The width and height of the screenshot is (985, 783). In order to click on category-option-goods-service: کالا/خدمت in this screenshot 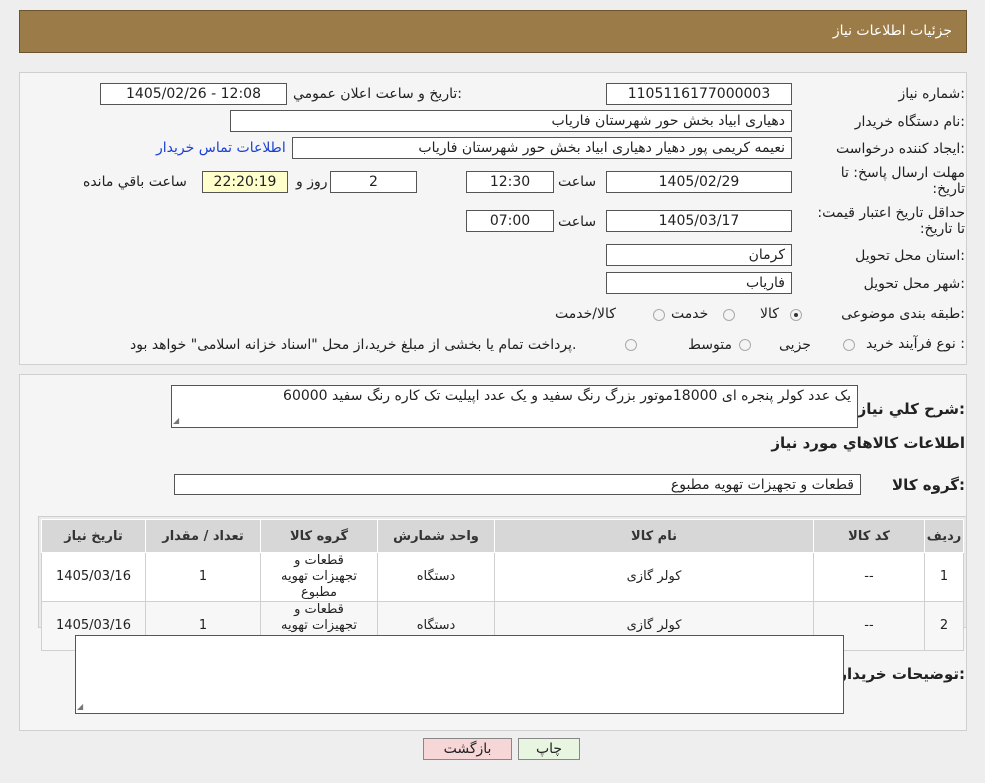, I will do `click(585, 314)`.